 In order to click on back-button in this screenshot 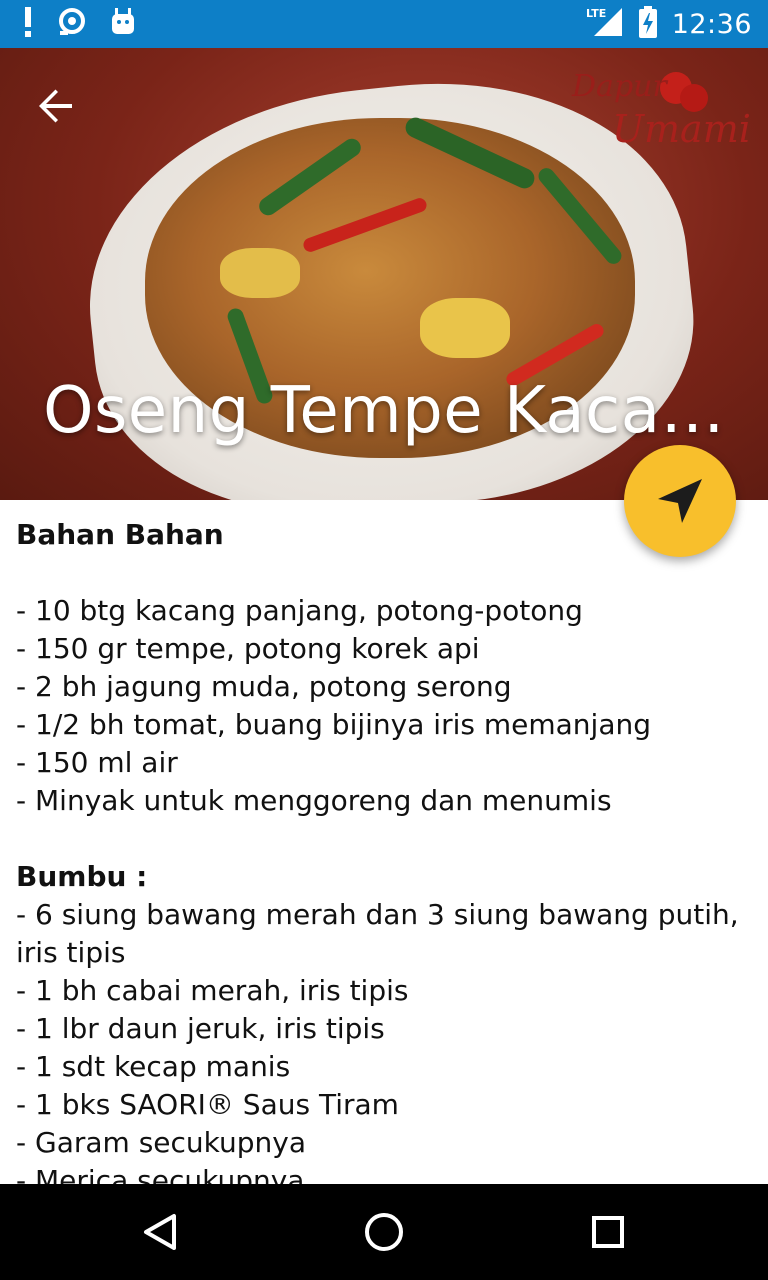, I will do `click(56, 106)`.